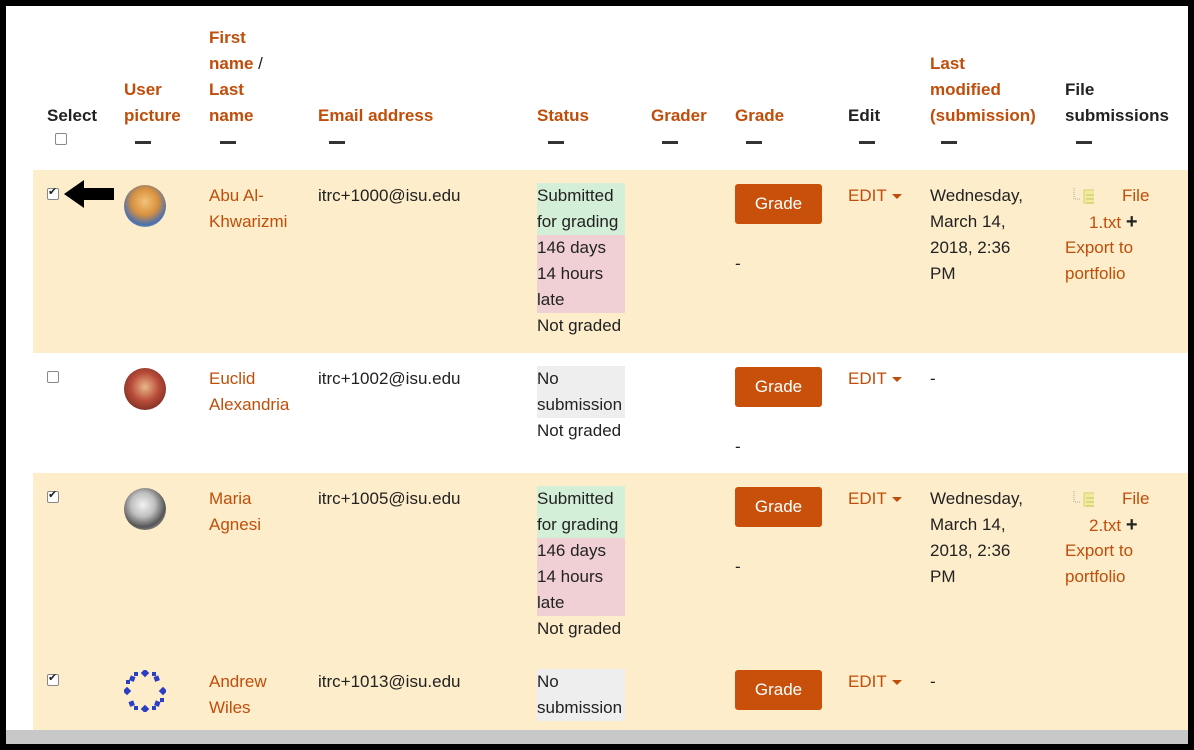  I want to click on file-icon, so click(1083, 196).